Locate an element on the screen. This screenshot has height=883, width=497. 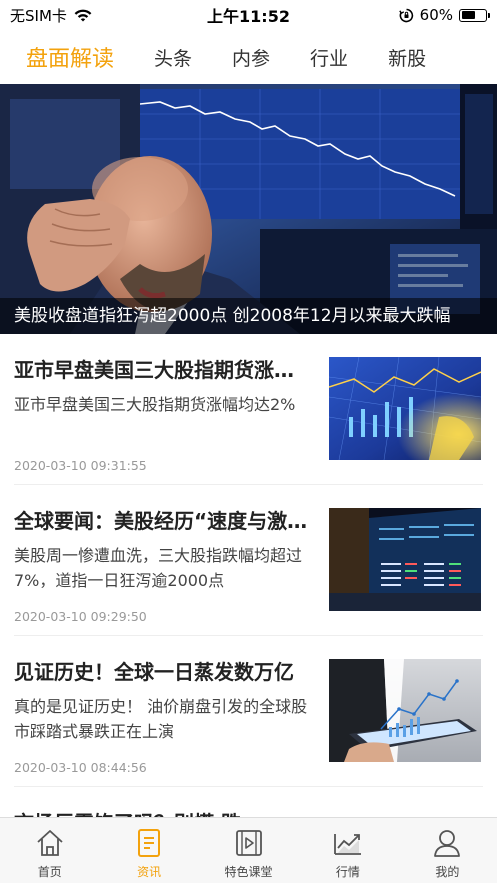
news-icon is located at coordinates (149, 843).